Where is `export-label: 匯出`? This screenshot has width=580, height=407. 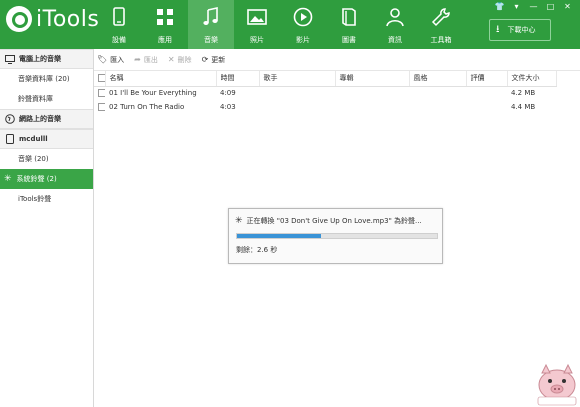 export-label: 匯出 is located at coordinates (150, 59).